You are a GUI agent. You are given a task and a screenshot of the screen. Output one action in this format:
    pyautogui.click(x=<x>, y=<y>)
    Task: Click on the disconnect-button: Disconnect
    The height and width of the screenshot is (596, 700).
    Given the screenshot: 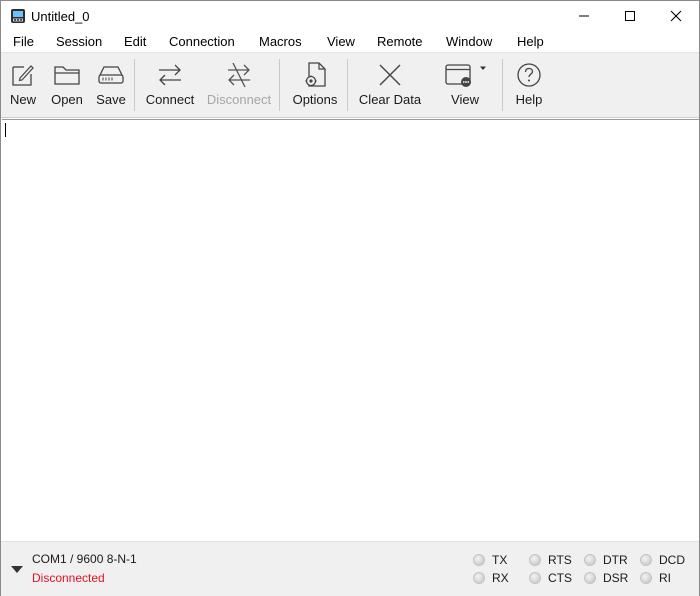 What is the action you would take?
    pyautogui.click(x=239, y=85)
    